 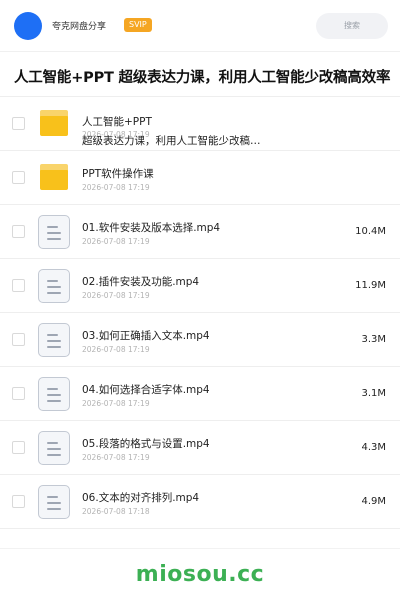 I want to click on file-size: 4.9M, so click(x=373, y=501).